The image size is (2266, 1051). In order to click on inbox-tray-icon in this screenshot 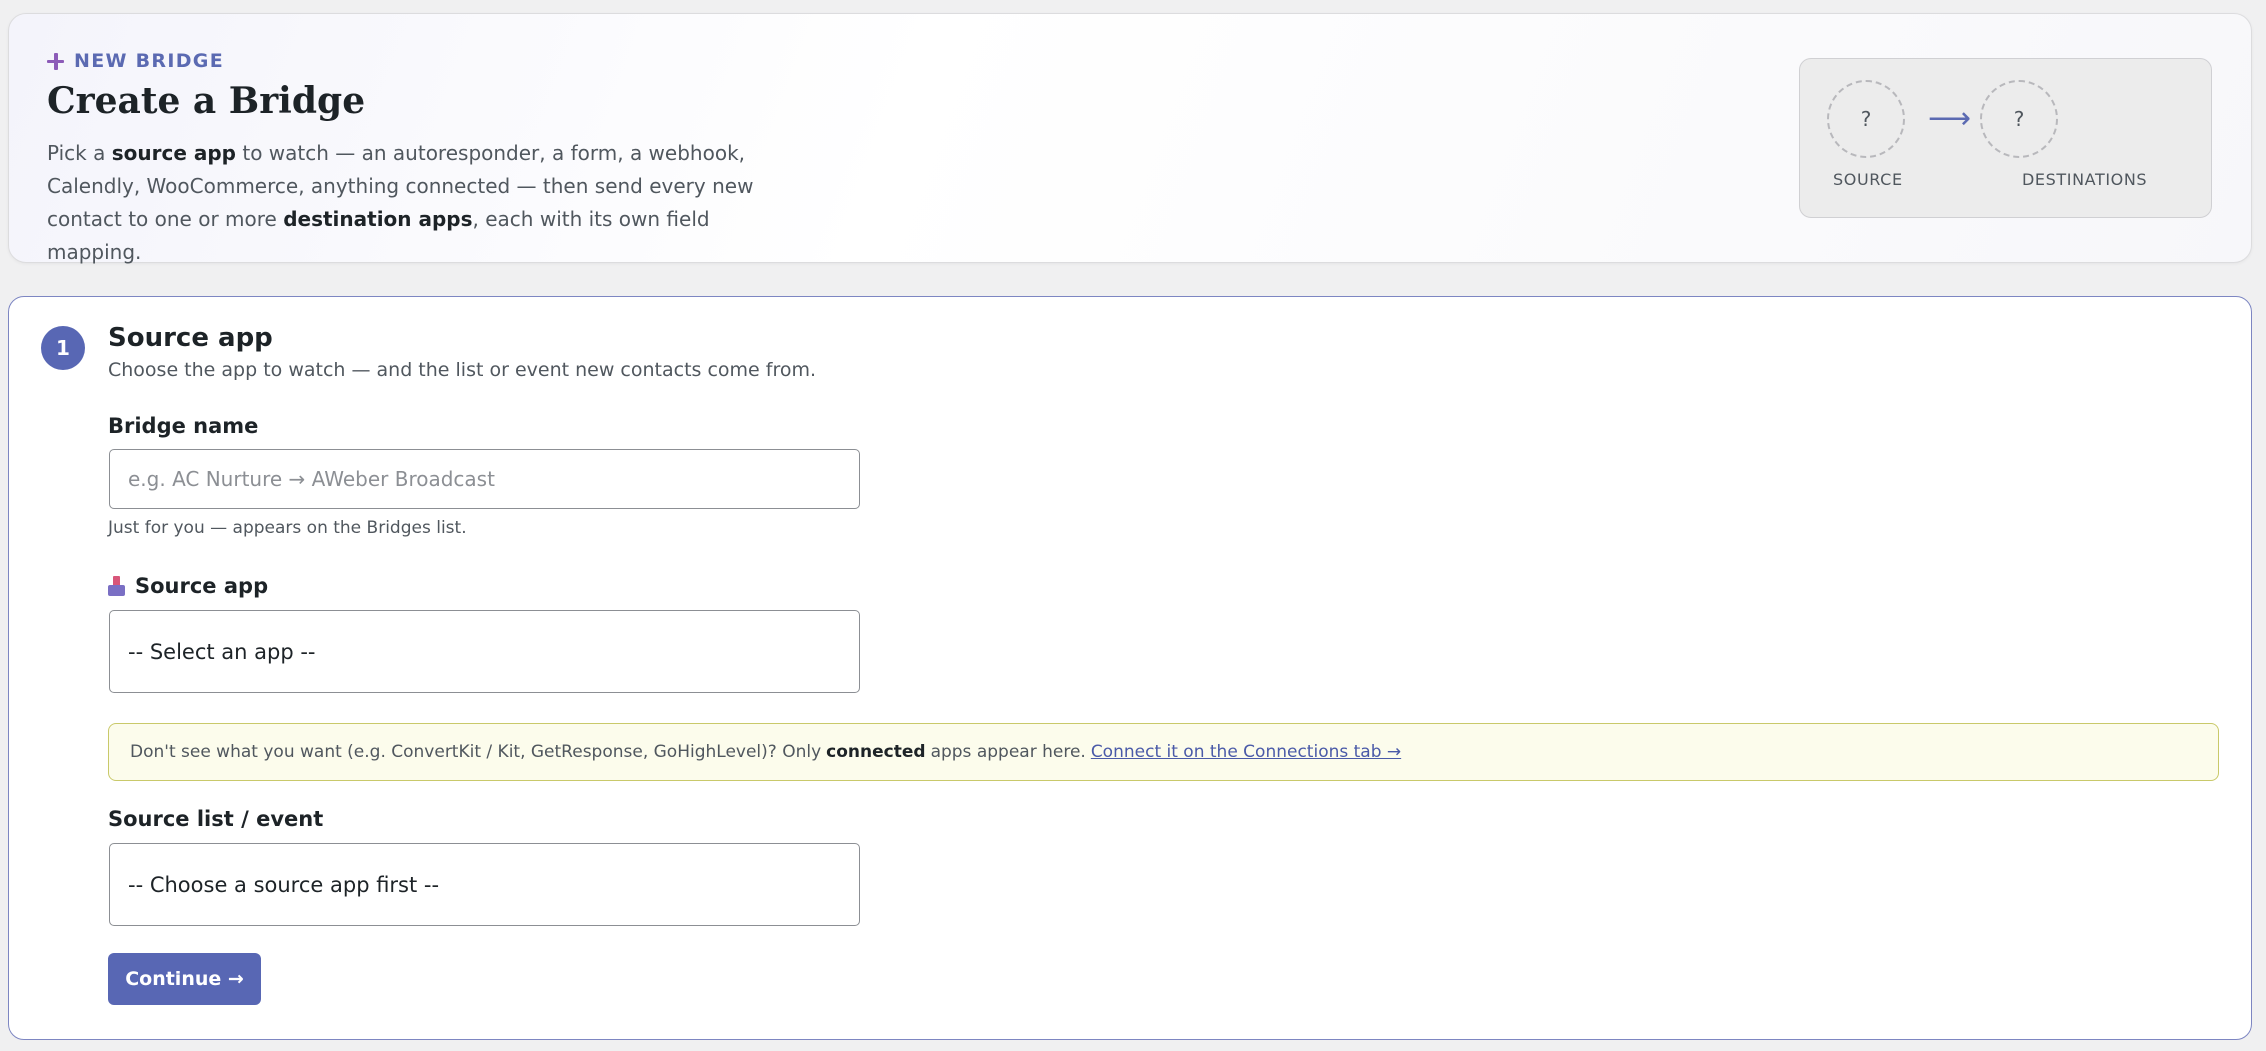, I will do `click(116, 586)`.